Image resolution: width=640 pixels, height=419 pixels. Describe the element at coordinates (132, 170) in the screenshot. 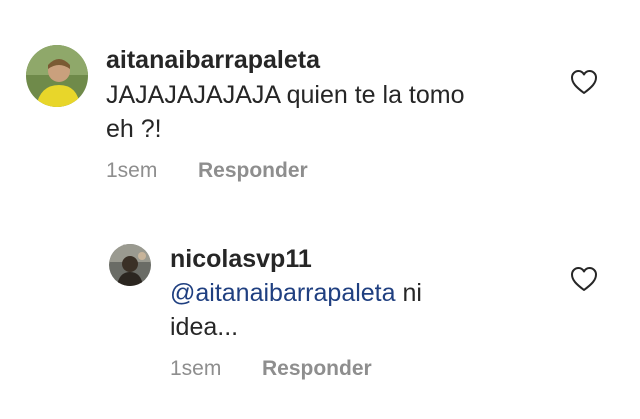

I see `comment-timestamp: 1sem` at that location.